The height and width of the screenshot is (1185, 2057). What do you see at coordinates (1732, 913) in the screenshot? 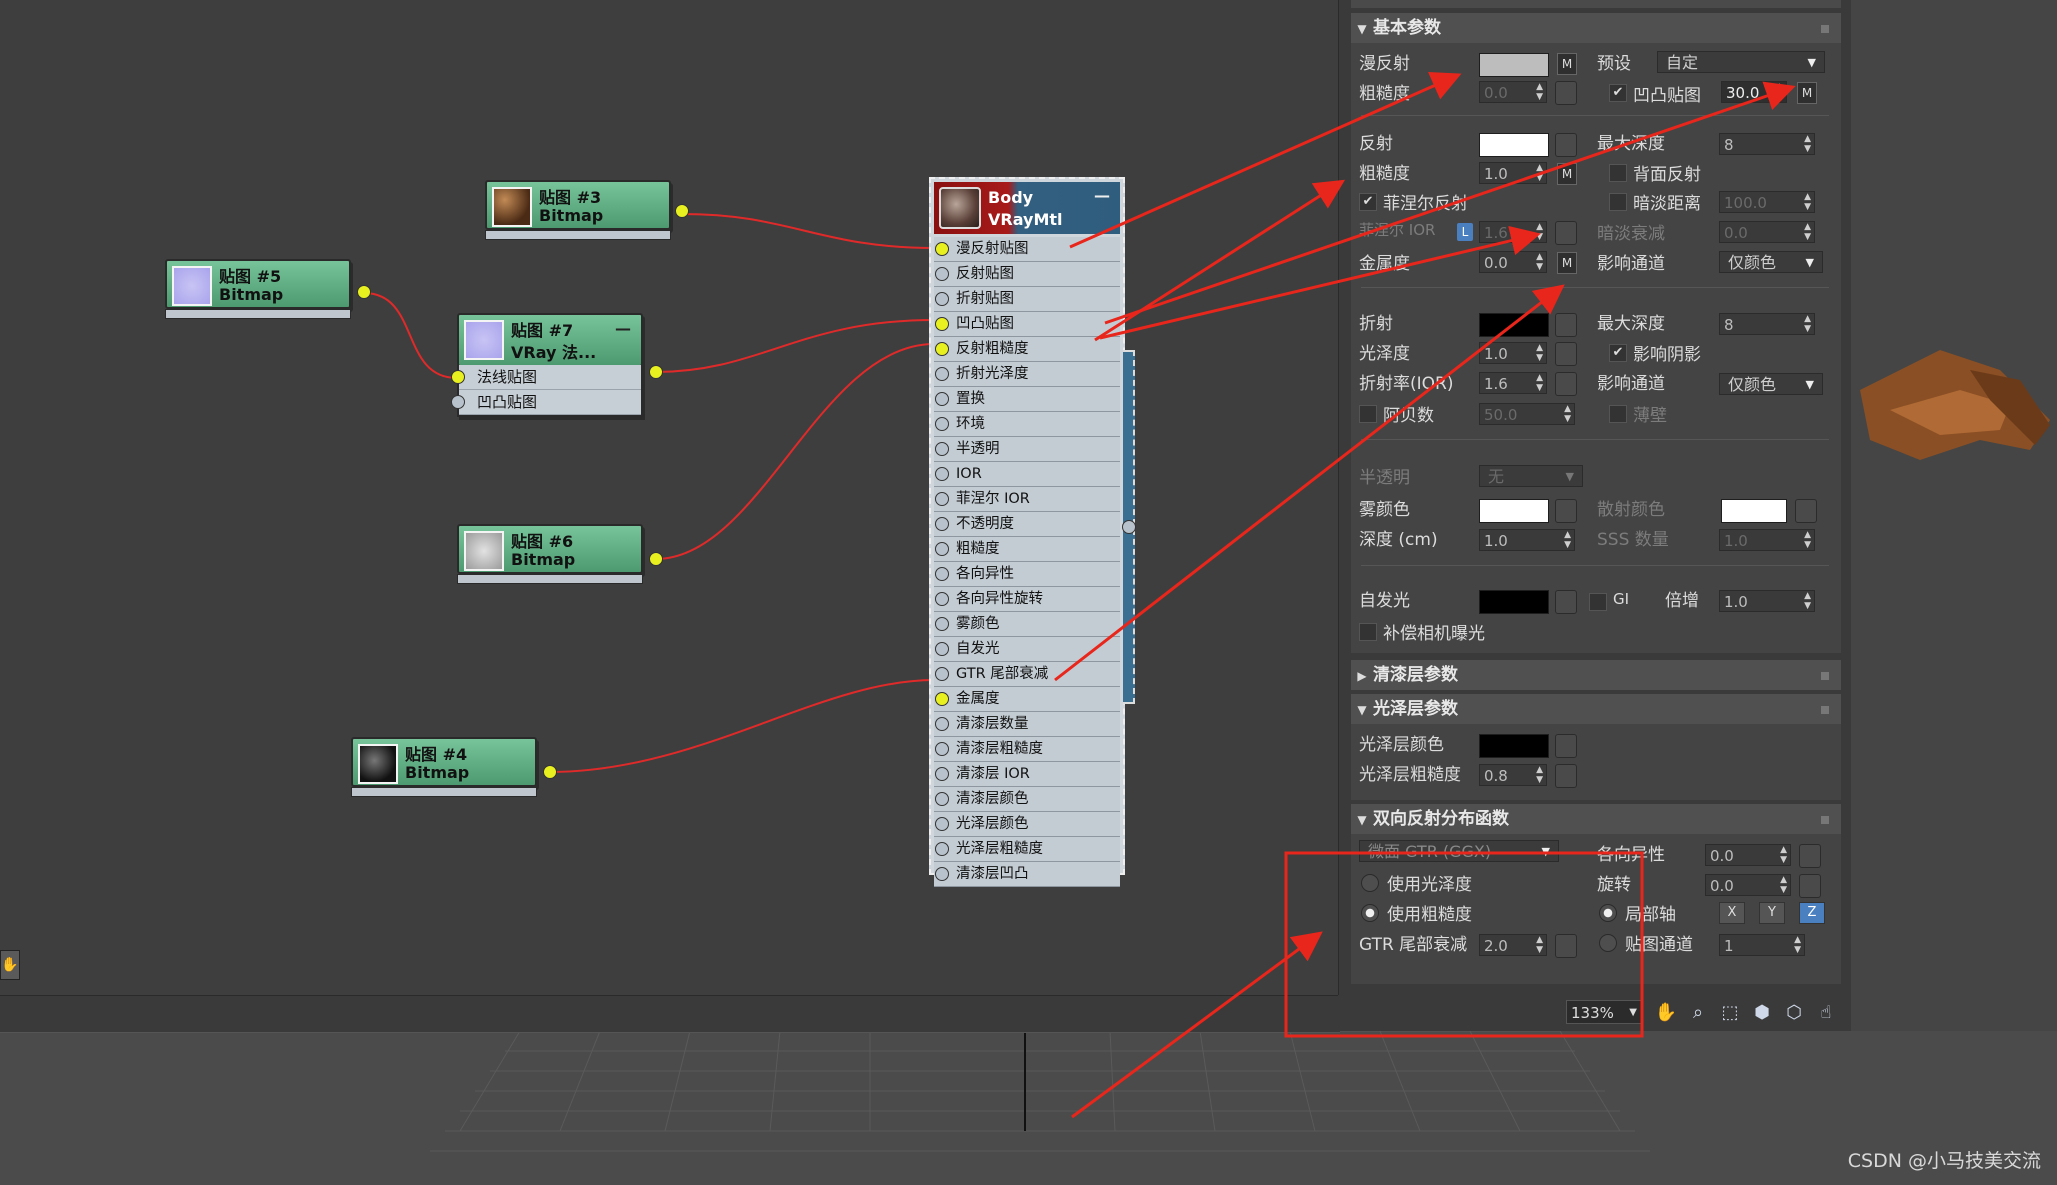
I see `axis-x-button: X` at bounding box center [1732, 913].